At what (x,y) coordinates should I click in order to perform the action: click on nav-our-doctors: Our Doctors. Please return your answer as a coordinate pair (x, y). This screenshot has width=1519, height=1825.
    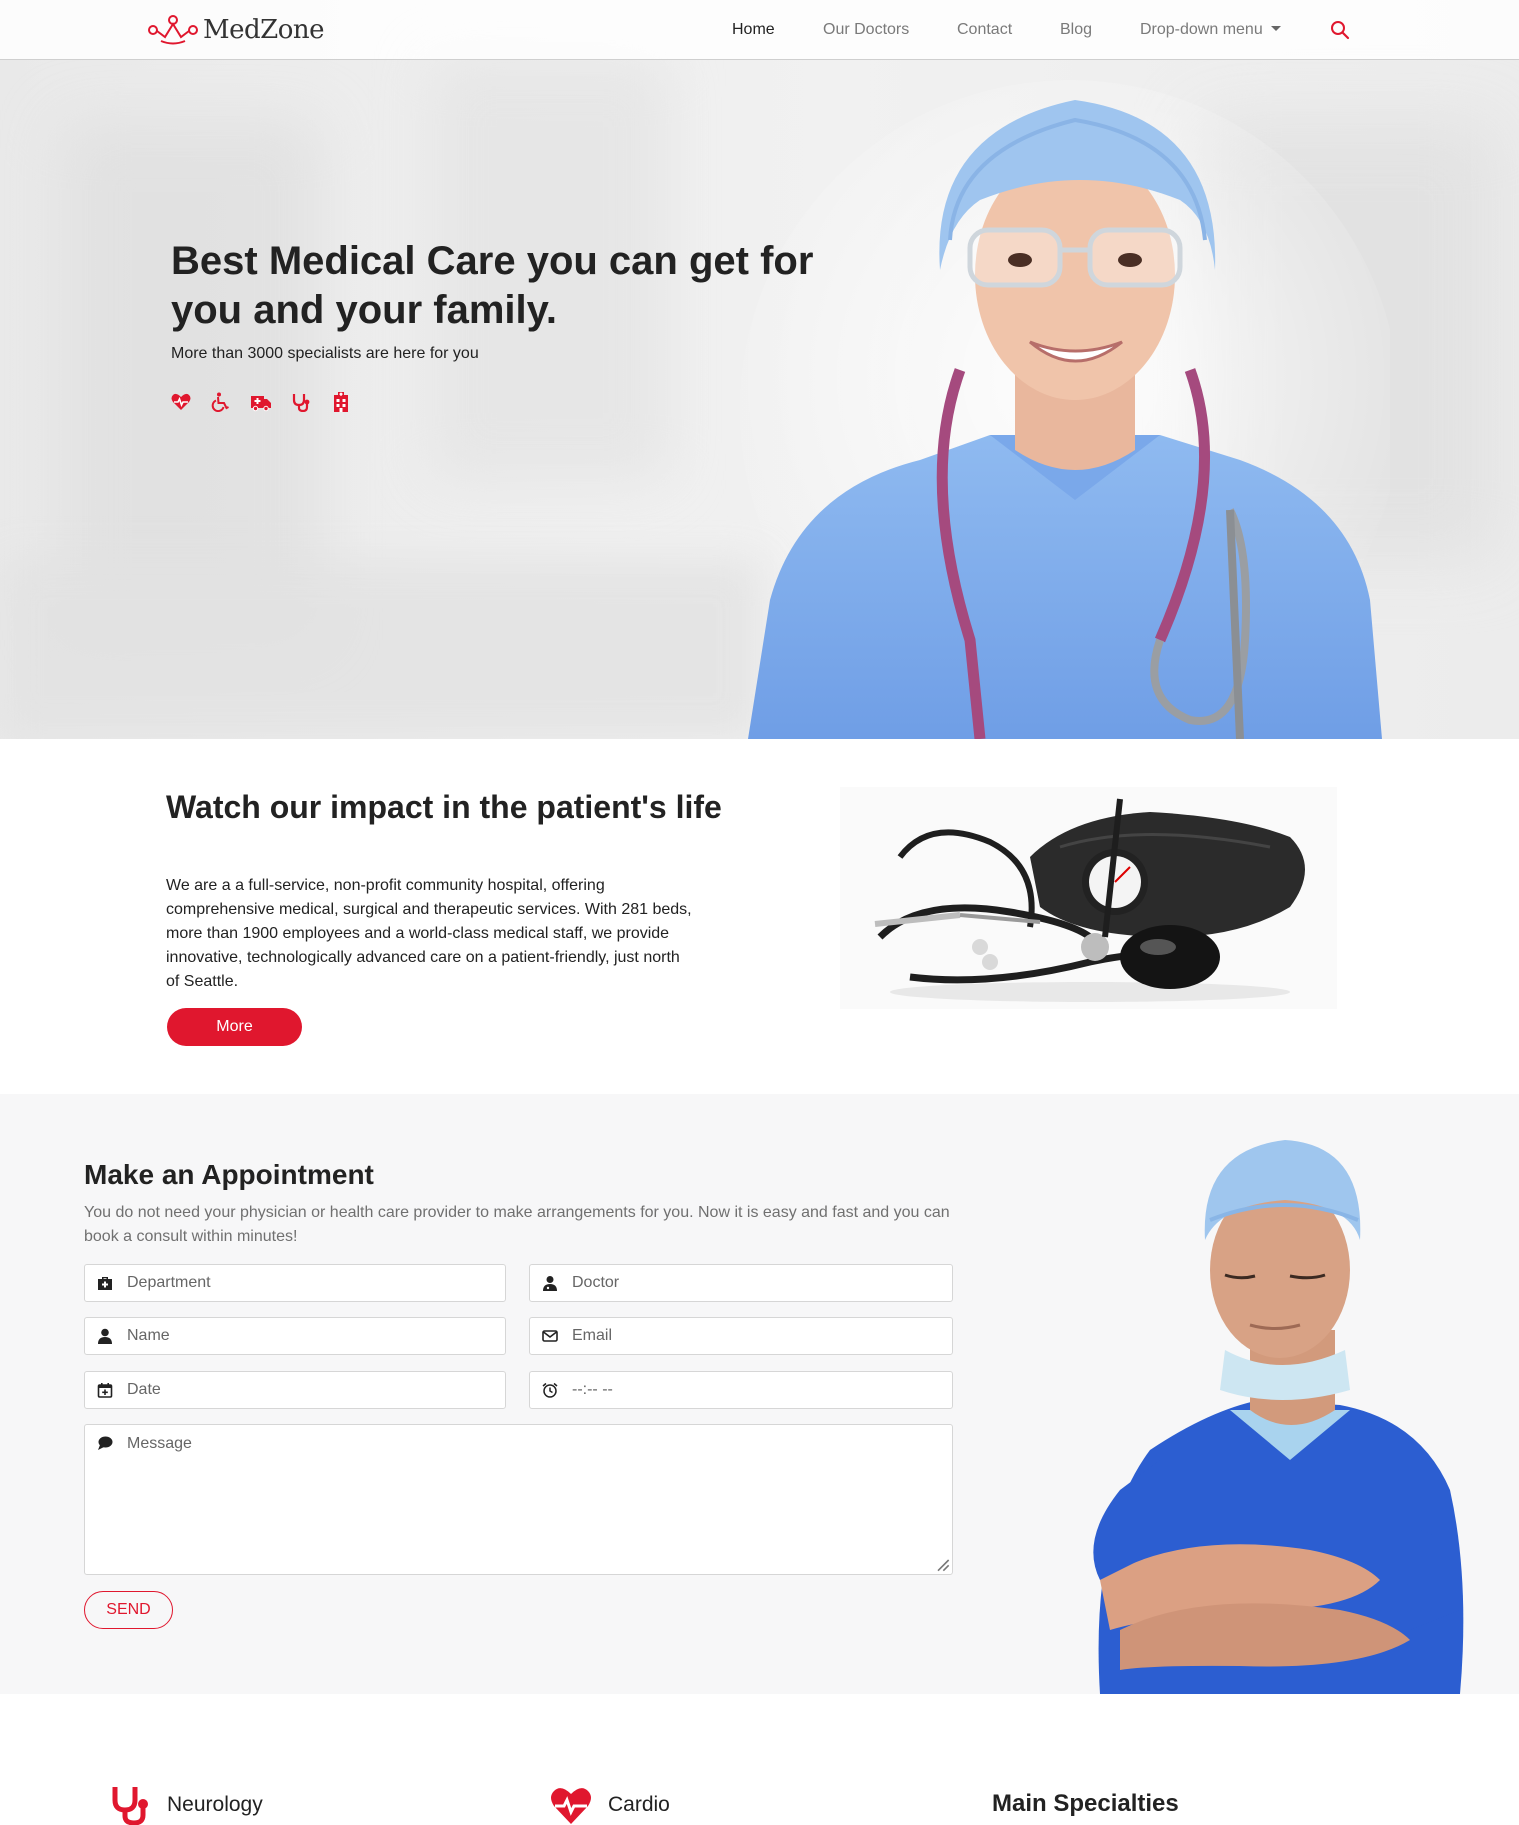
    Looking at the image, I should click on (866, 30).